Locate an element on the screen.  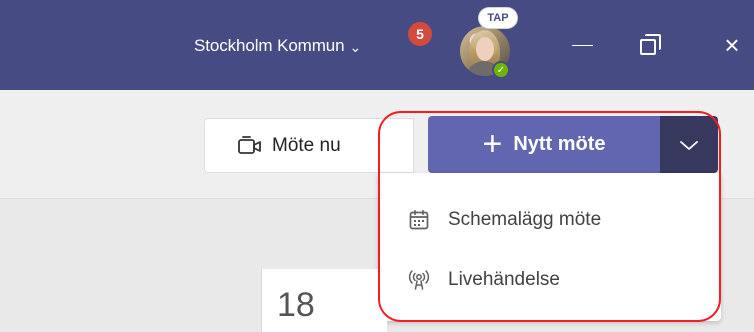
live-event-icon is located at coordinates (419, 280).